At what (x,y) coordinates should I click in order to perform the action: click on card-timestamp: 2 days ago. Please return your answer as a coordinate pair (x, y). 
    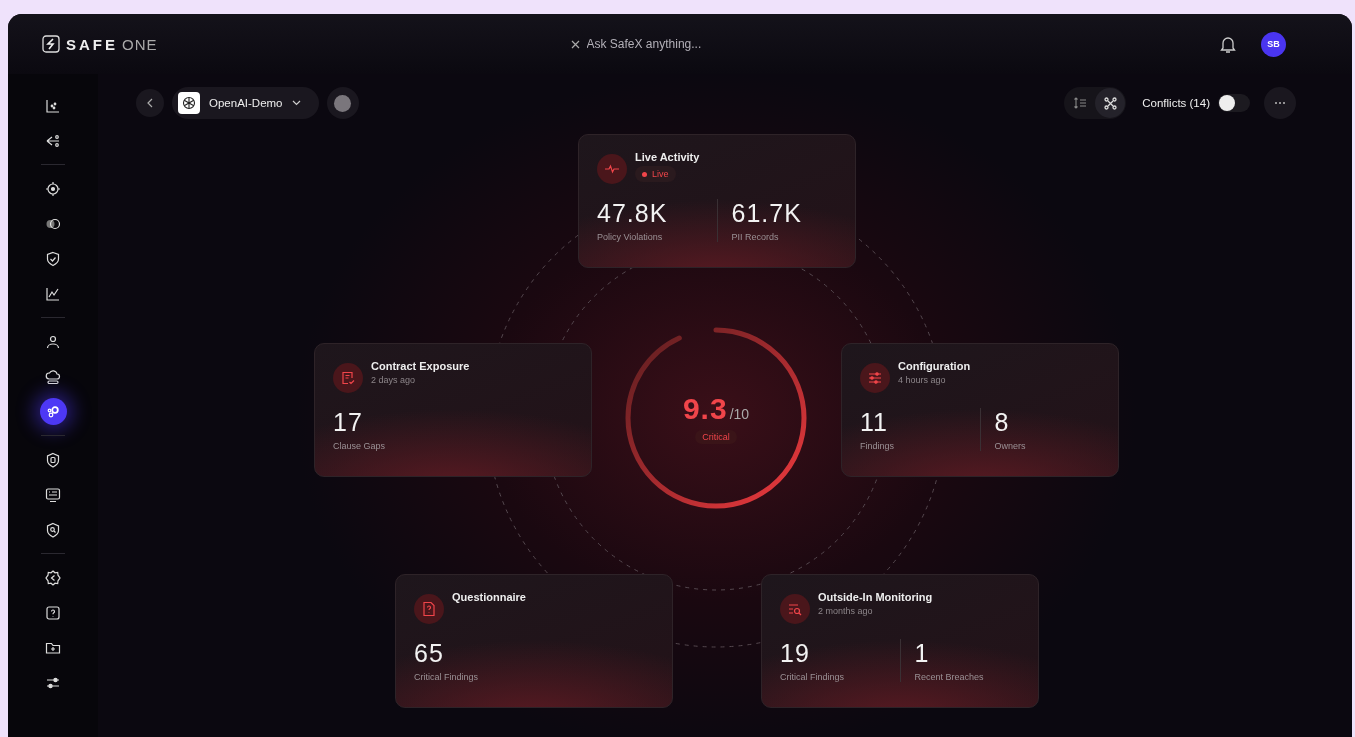
    Looking at the image, I should click on (393, 380).